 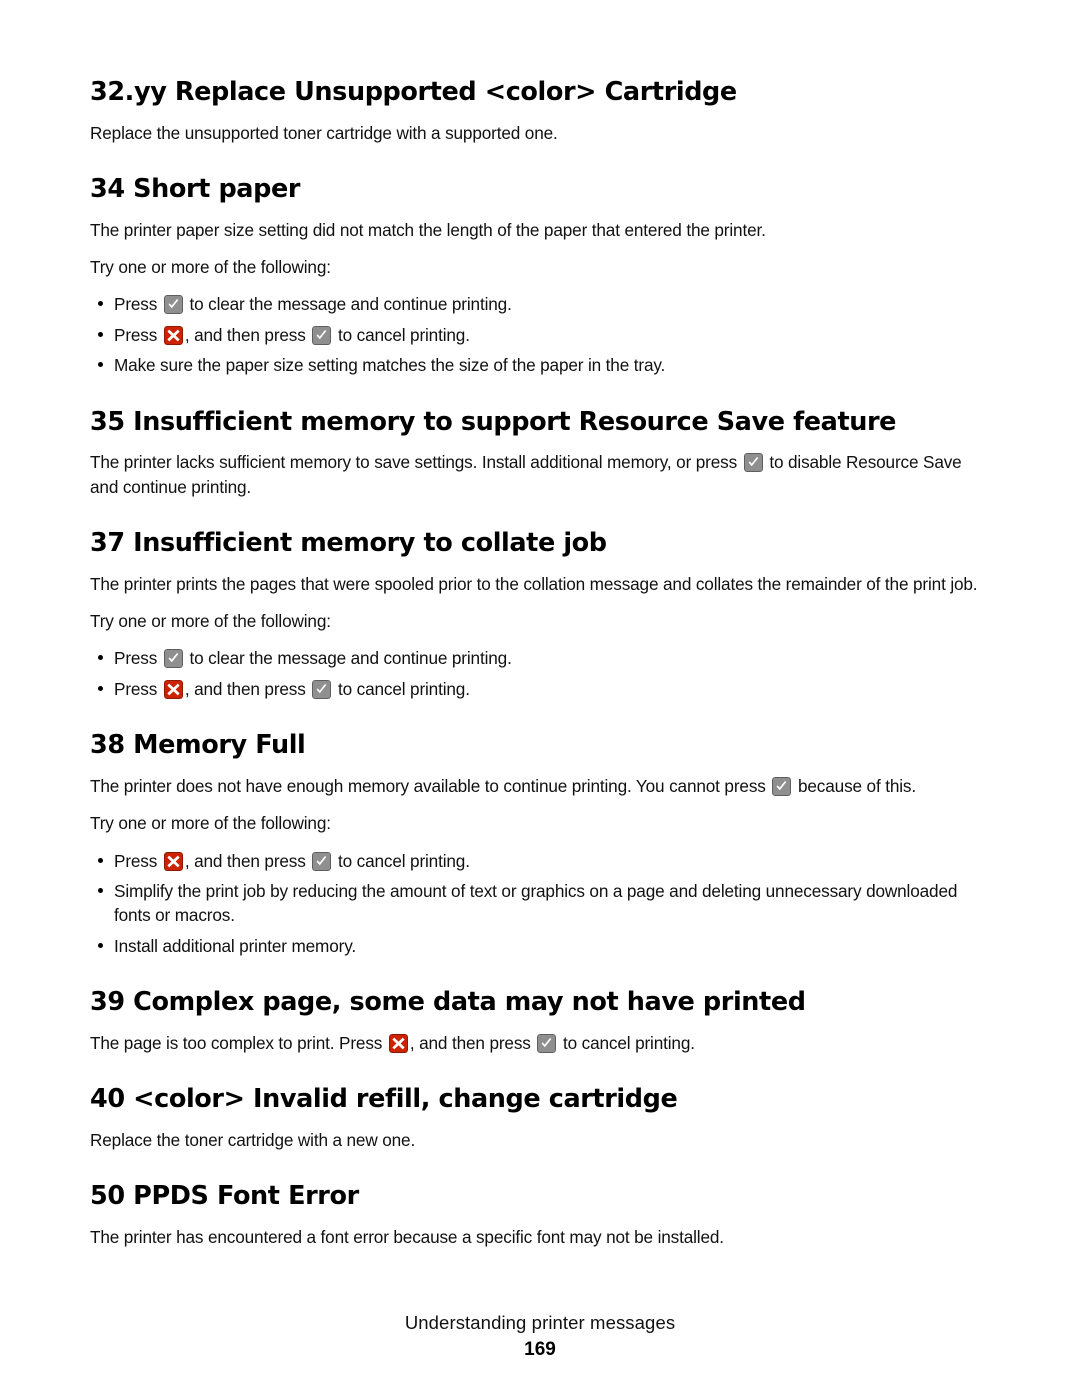 I want to click on footer-chapter-title: Understanding printer messages, so click(x=540, y=1322).